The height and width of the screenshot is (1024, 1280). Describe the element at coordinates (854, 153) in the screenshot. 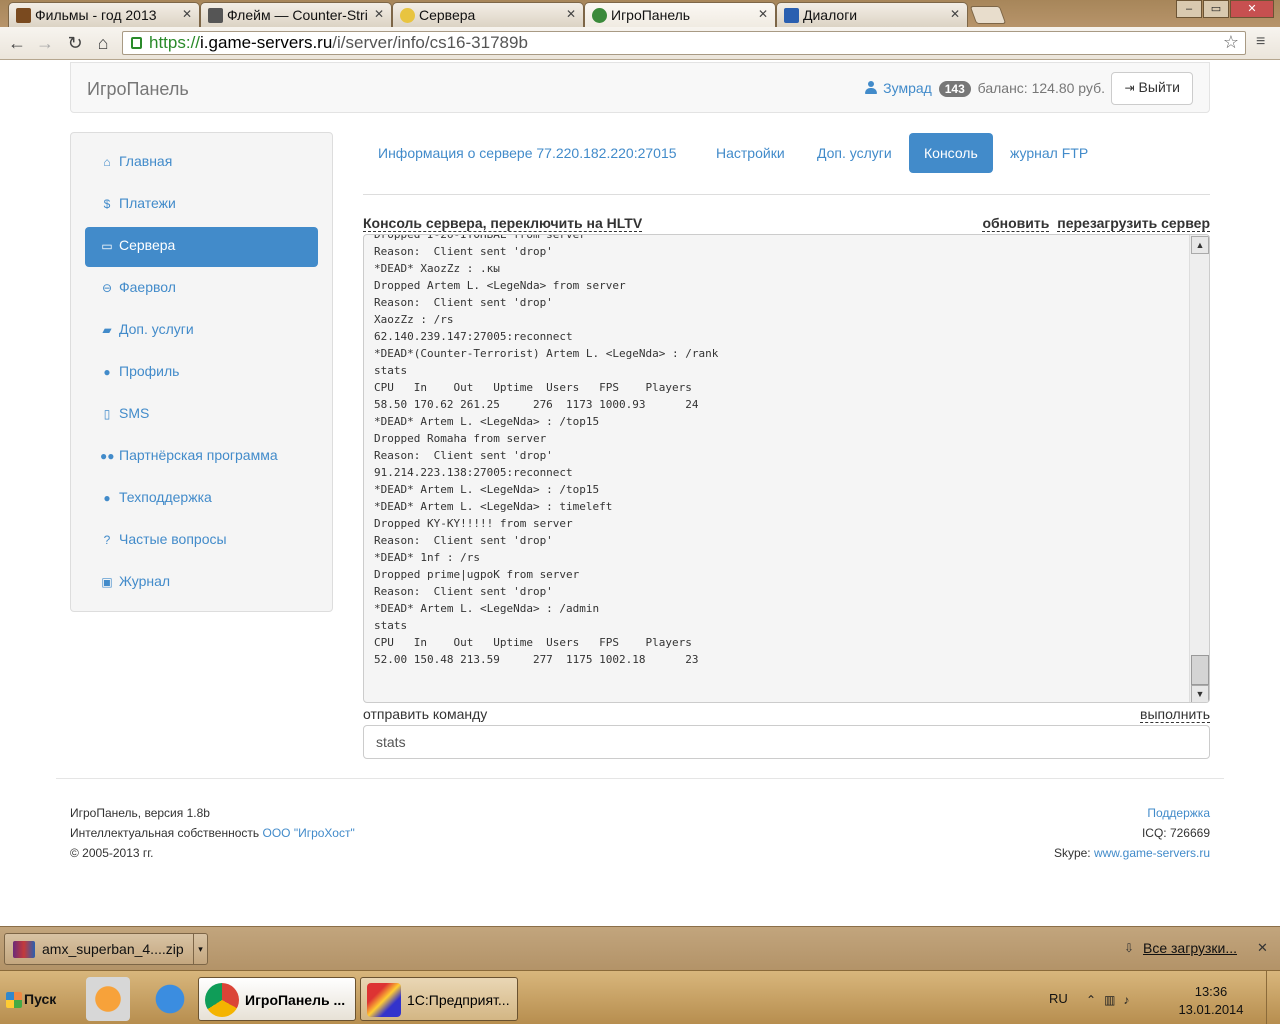

I see `tab-extra-services: Доп. услуги` at that location.